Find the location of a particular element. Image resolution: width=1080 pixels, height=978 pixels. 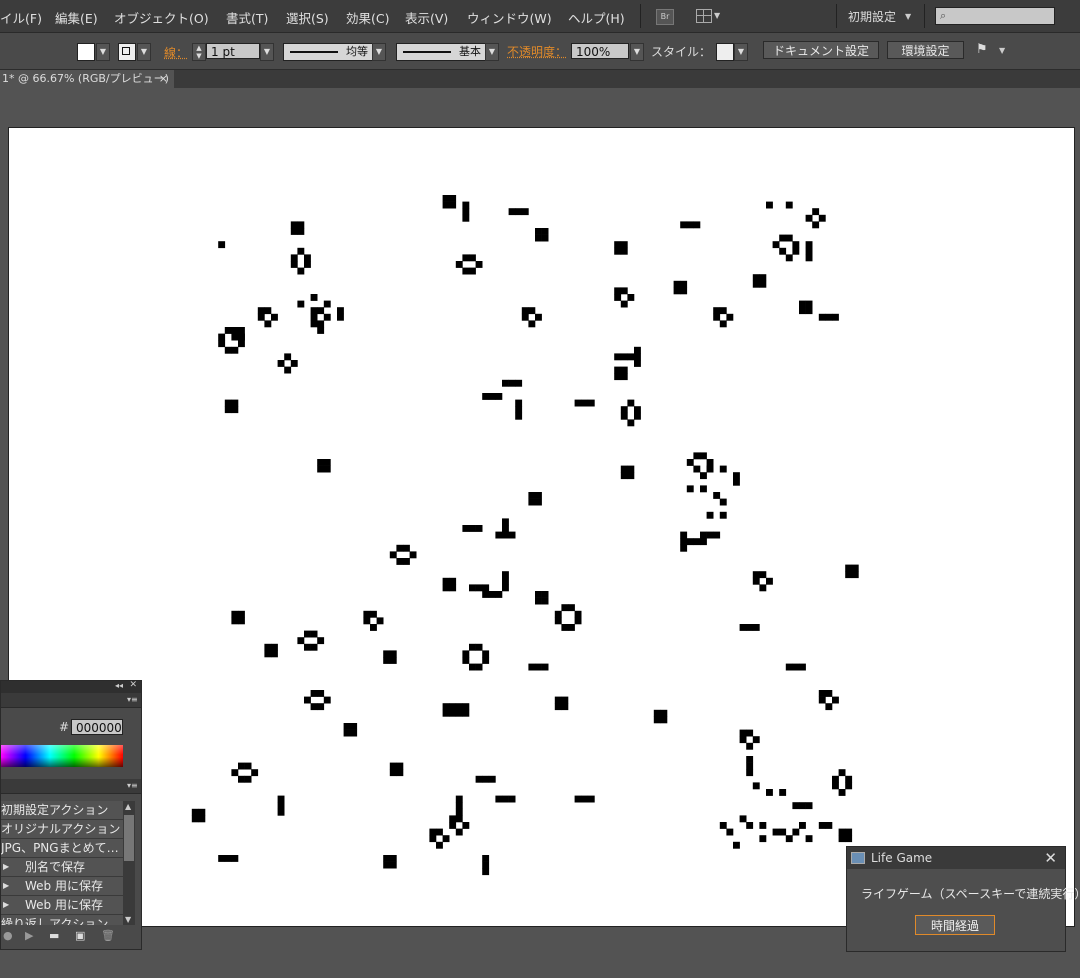

play-icon: ▶ is located at coordinates (29, 935).